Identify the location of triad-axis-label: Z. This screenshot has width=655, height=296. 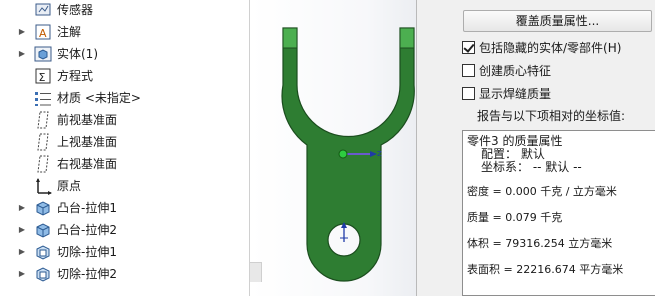
(379, 154).